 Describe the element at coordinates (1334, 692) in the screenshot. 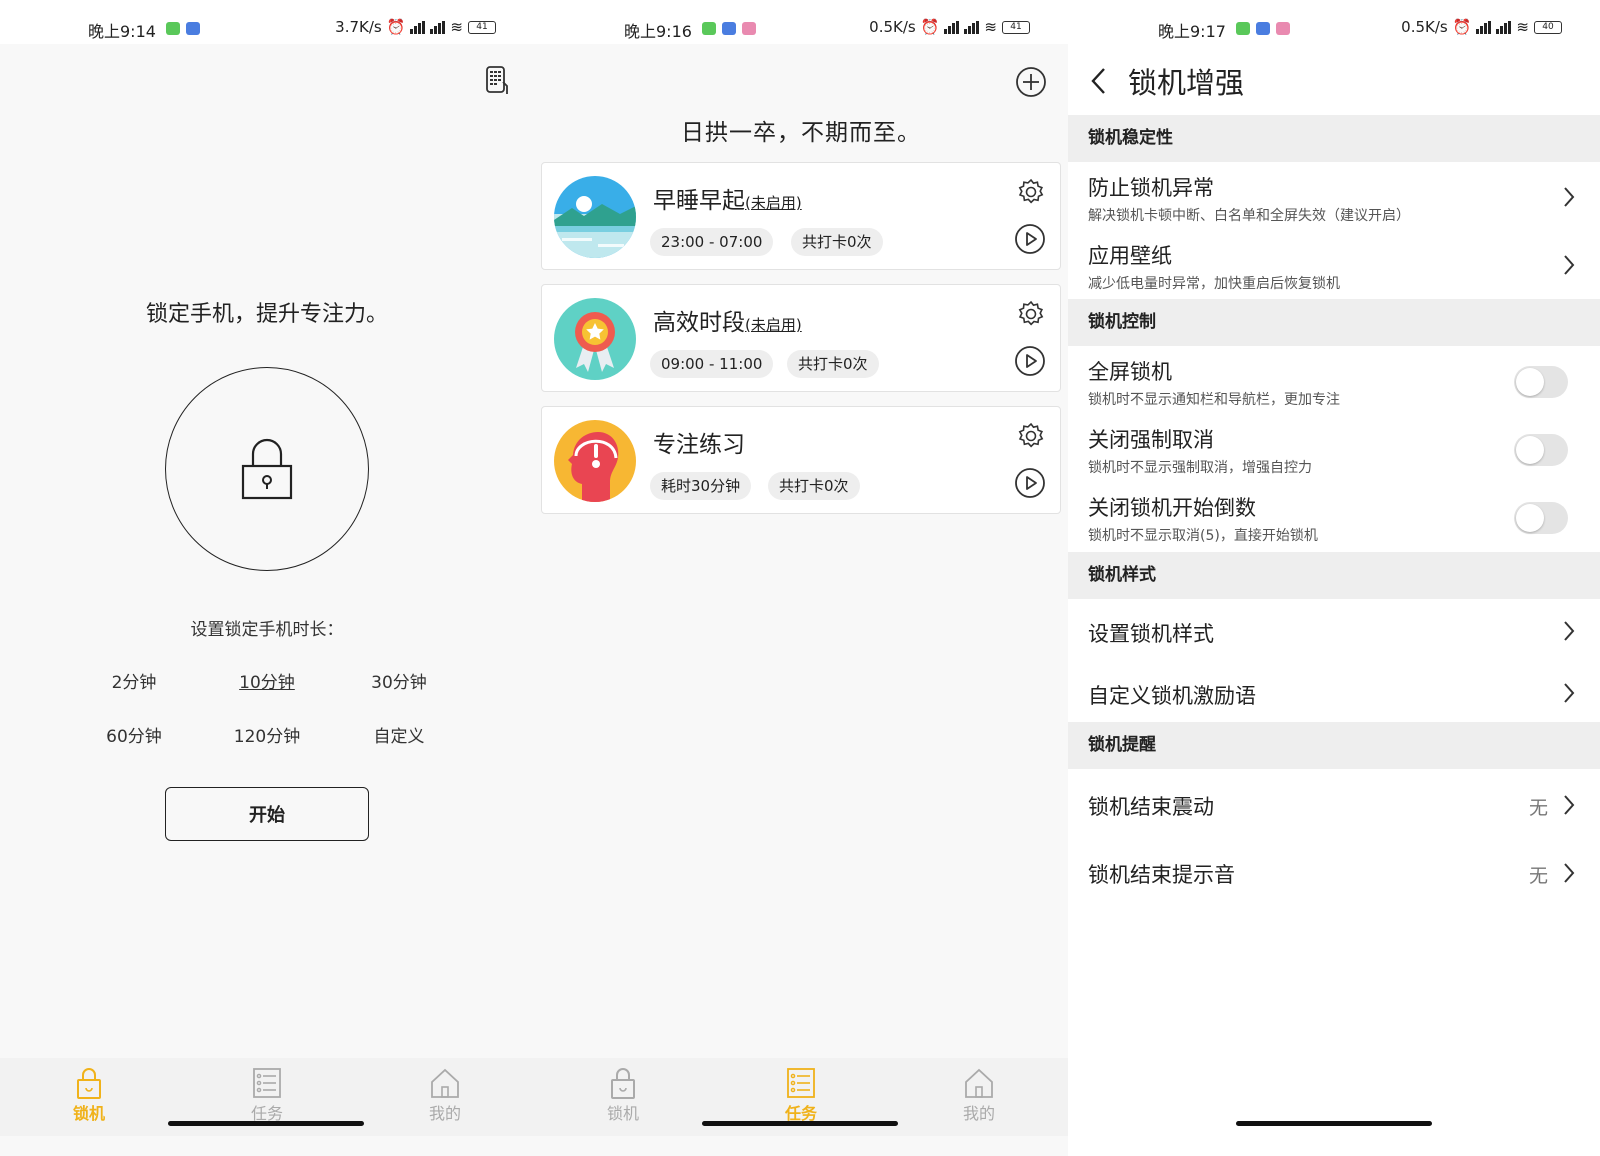

I see `row-custom-motto: 自定义锁机激励语` at that location.